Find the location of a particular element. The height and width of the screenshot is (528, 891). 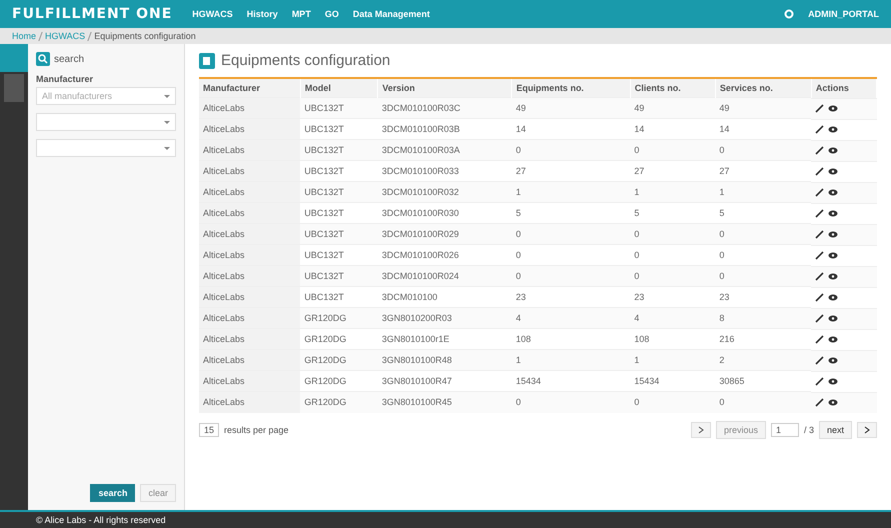

next-button: next is located at coordinates (835, 429).